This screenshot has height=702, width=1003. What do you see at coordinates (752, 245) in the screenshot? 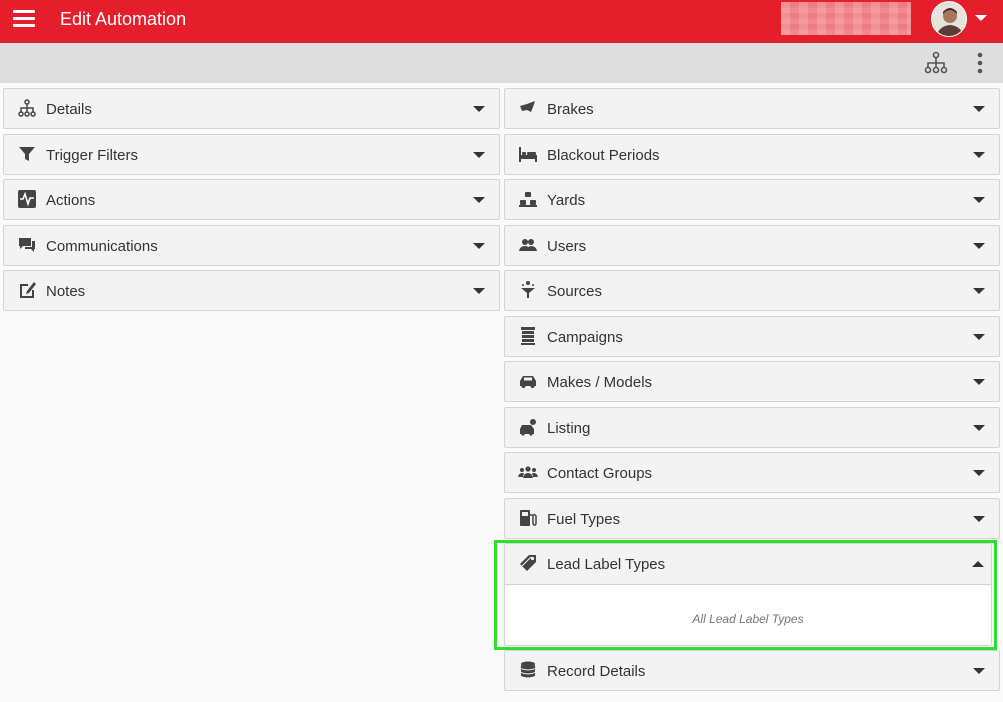
I see `panel-users: Users` at bounding box center [752, 245].